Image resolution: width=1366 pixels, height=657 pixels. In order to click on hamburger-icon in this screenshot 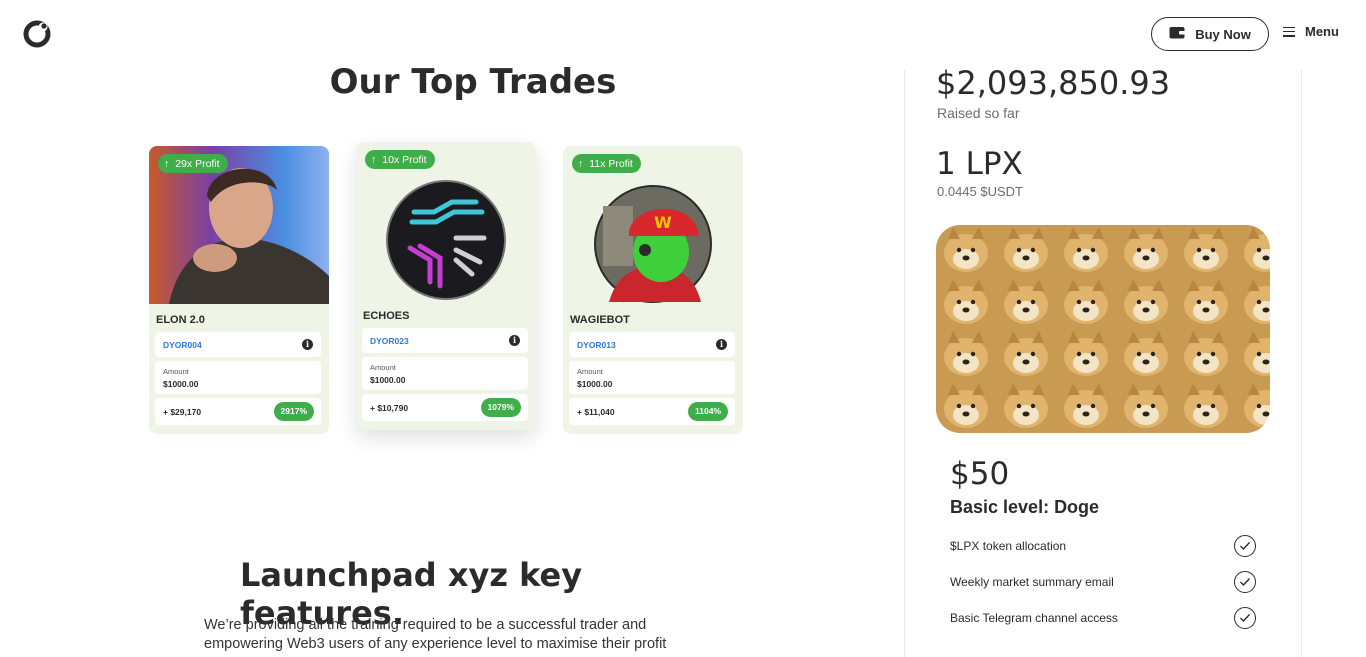, I will do `click(1289, 31)`.